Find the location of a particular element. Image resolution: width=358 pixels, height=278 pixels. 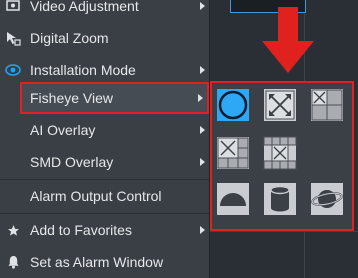

1p3-layout-option is located at coordinates (327, 105).